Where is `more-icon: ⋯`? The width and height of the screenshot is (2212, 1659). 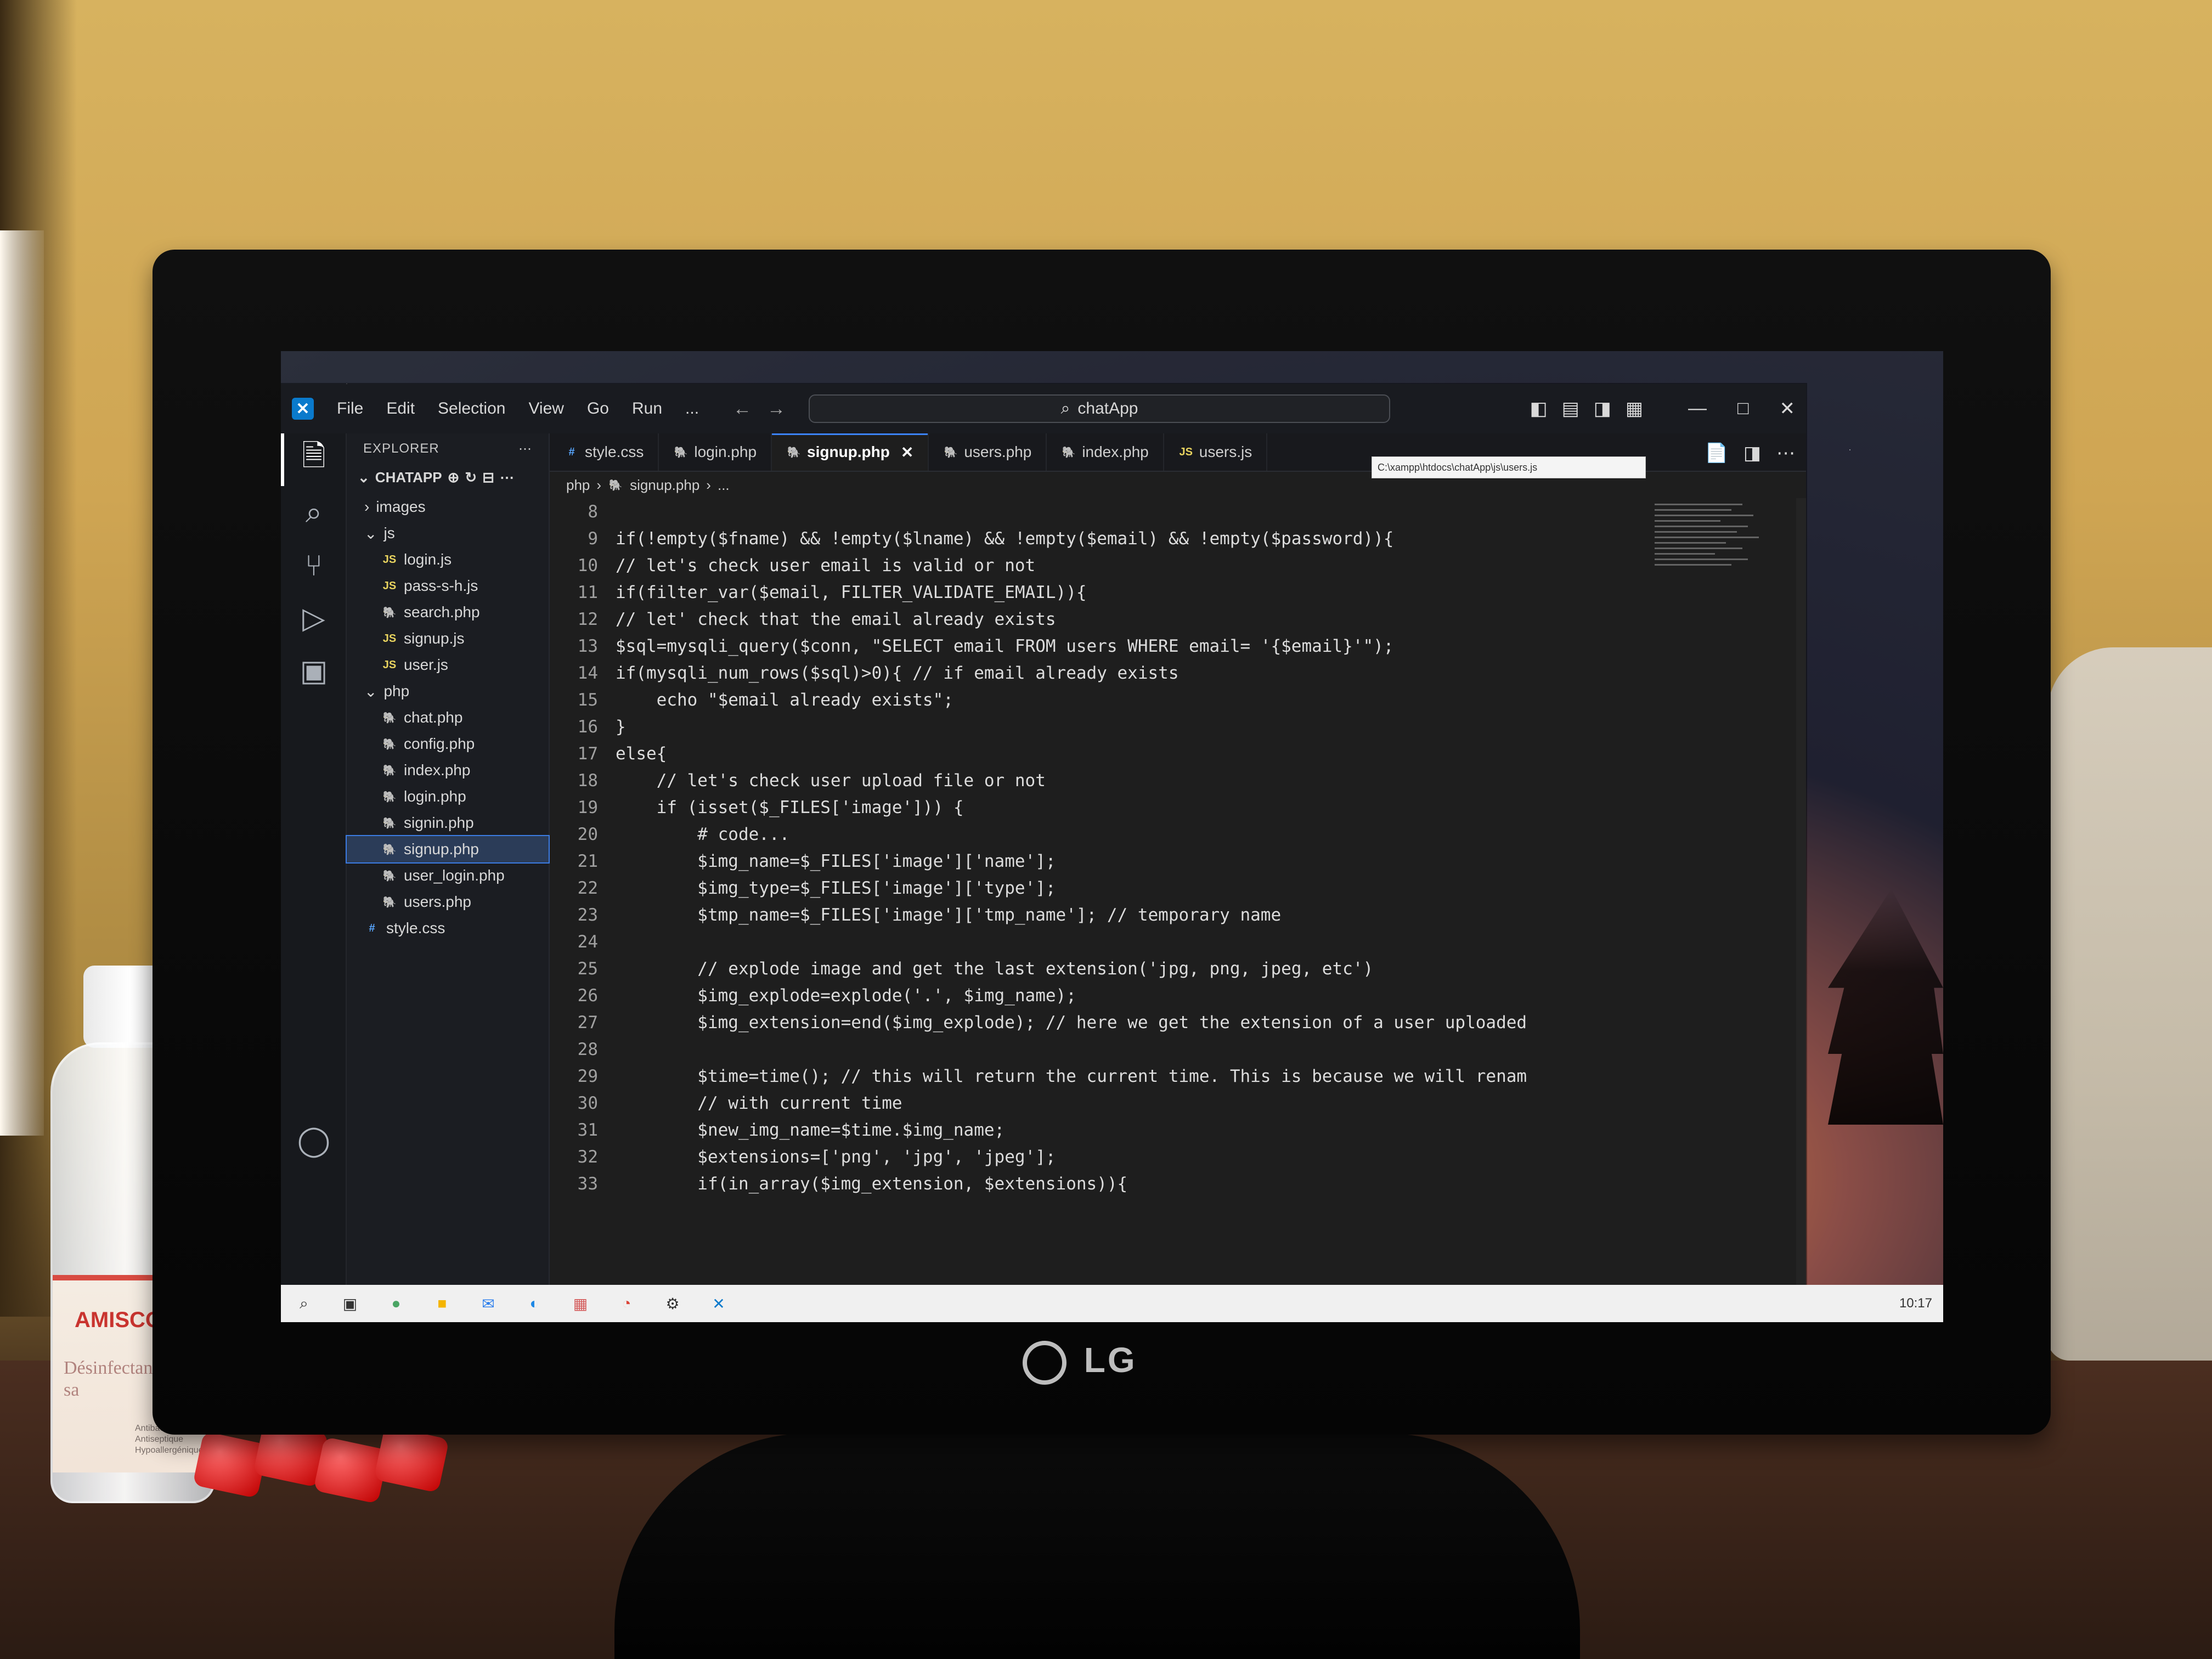 more-icon: ⋯ is located at coordinates (525, 449).